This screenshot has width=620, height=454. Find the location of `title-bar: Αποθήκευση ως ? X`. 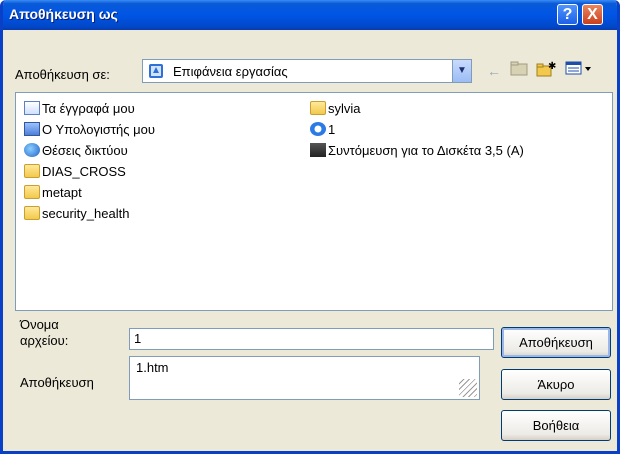

title-bar: Αποθήκευση ως ? X is located at coordinates (310, 15).